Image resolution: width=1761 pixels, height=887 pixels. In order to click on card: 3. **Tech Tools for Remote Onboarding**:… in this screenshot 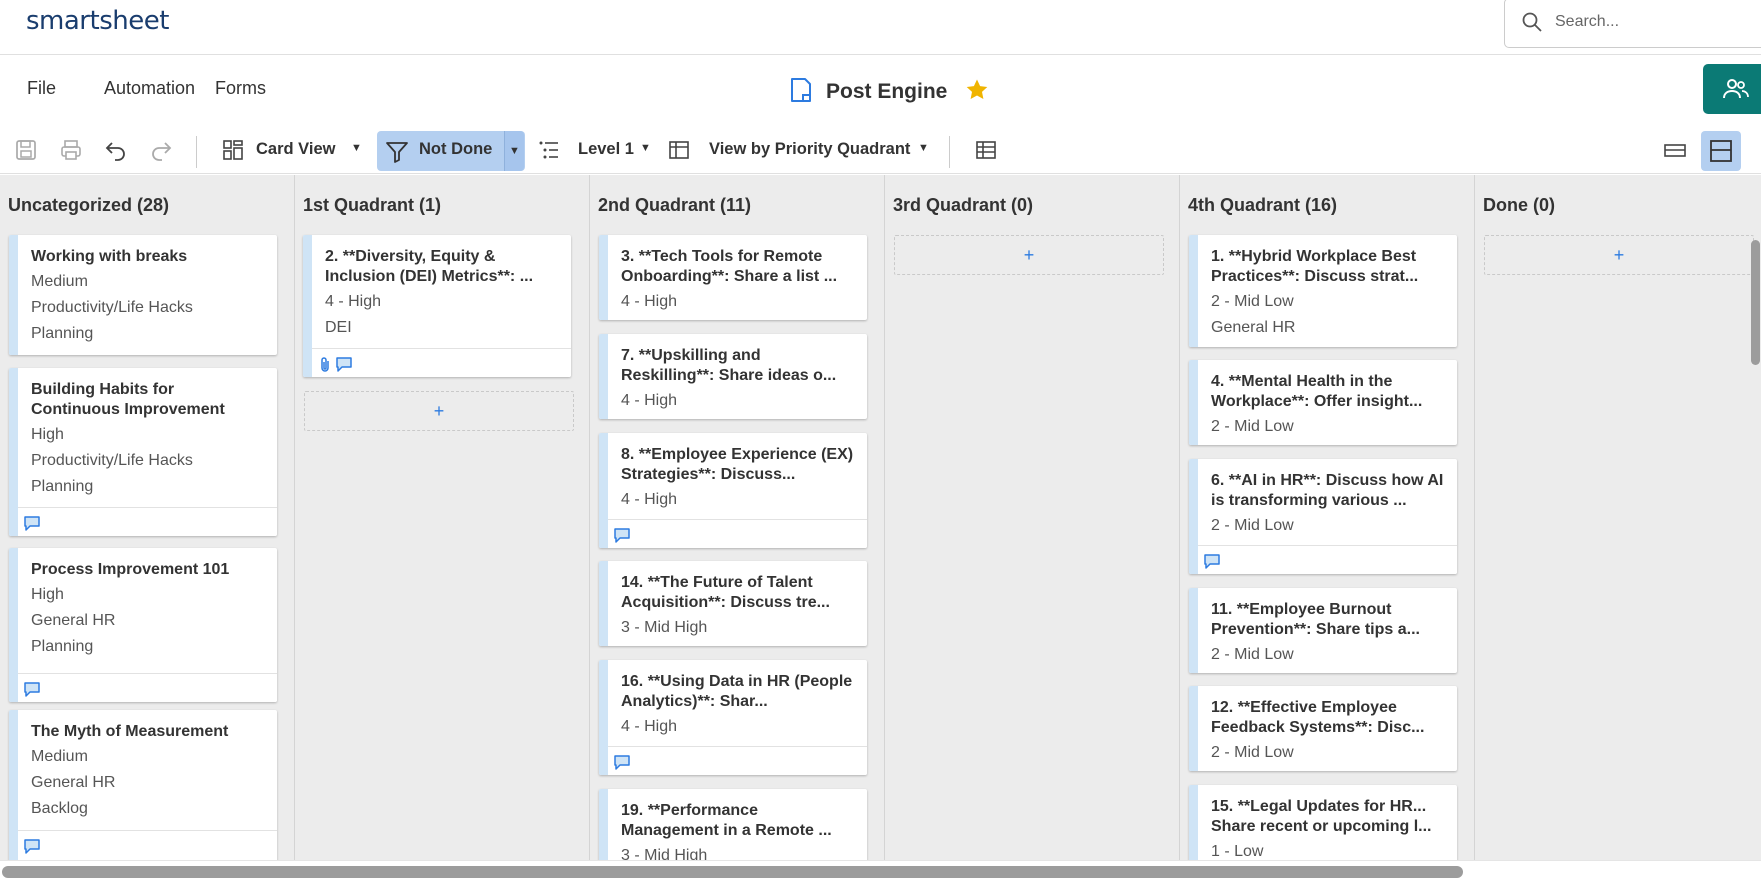, I will do `click(733, 277)`.